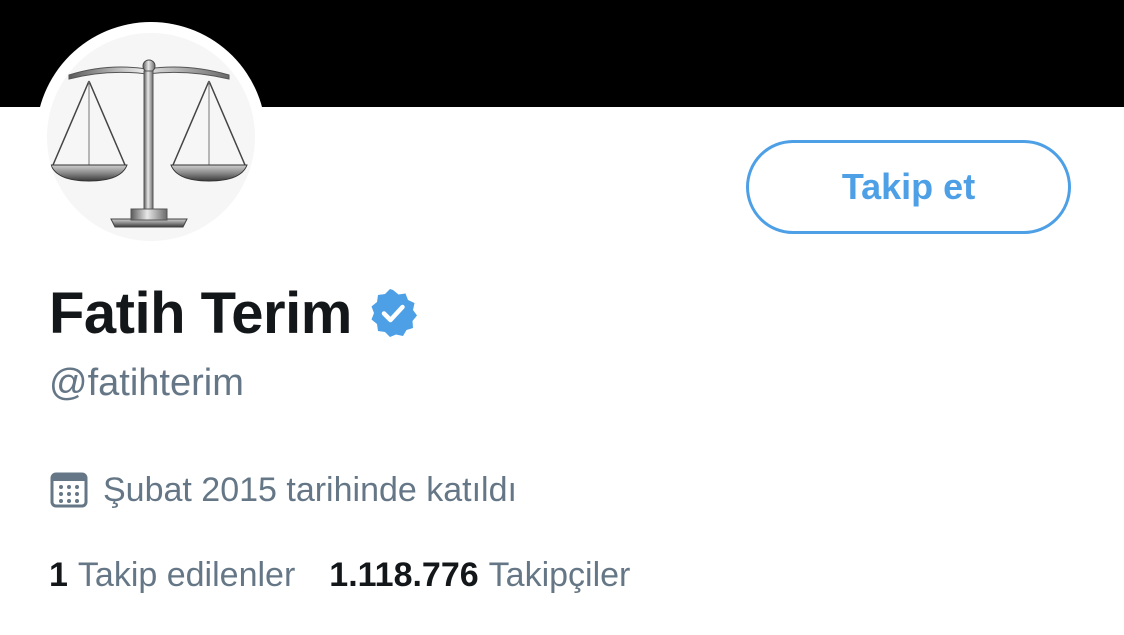 This screenshot has width=1124, height=635. I want to click on followers-link: 1.118.776 Takipçiler, so click(479, 575).